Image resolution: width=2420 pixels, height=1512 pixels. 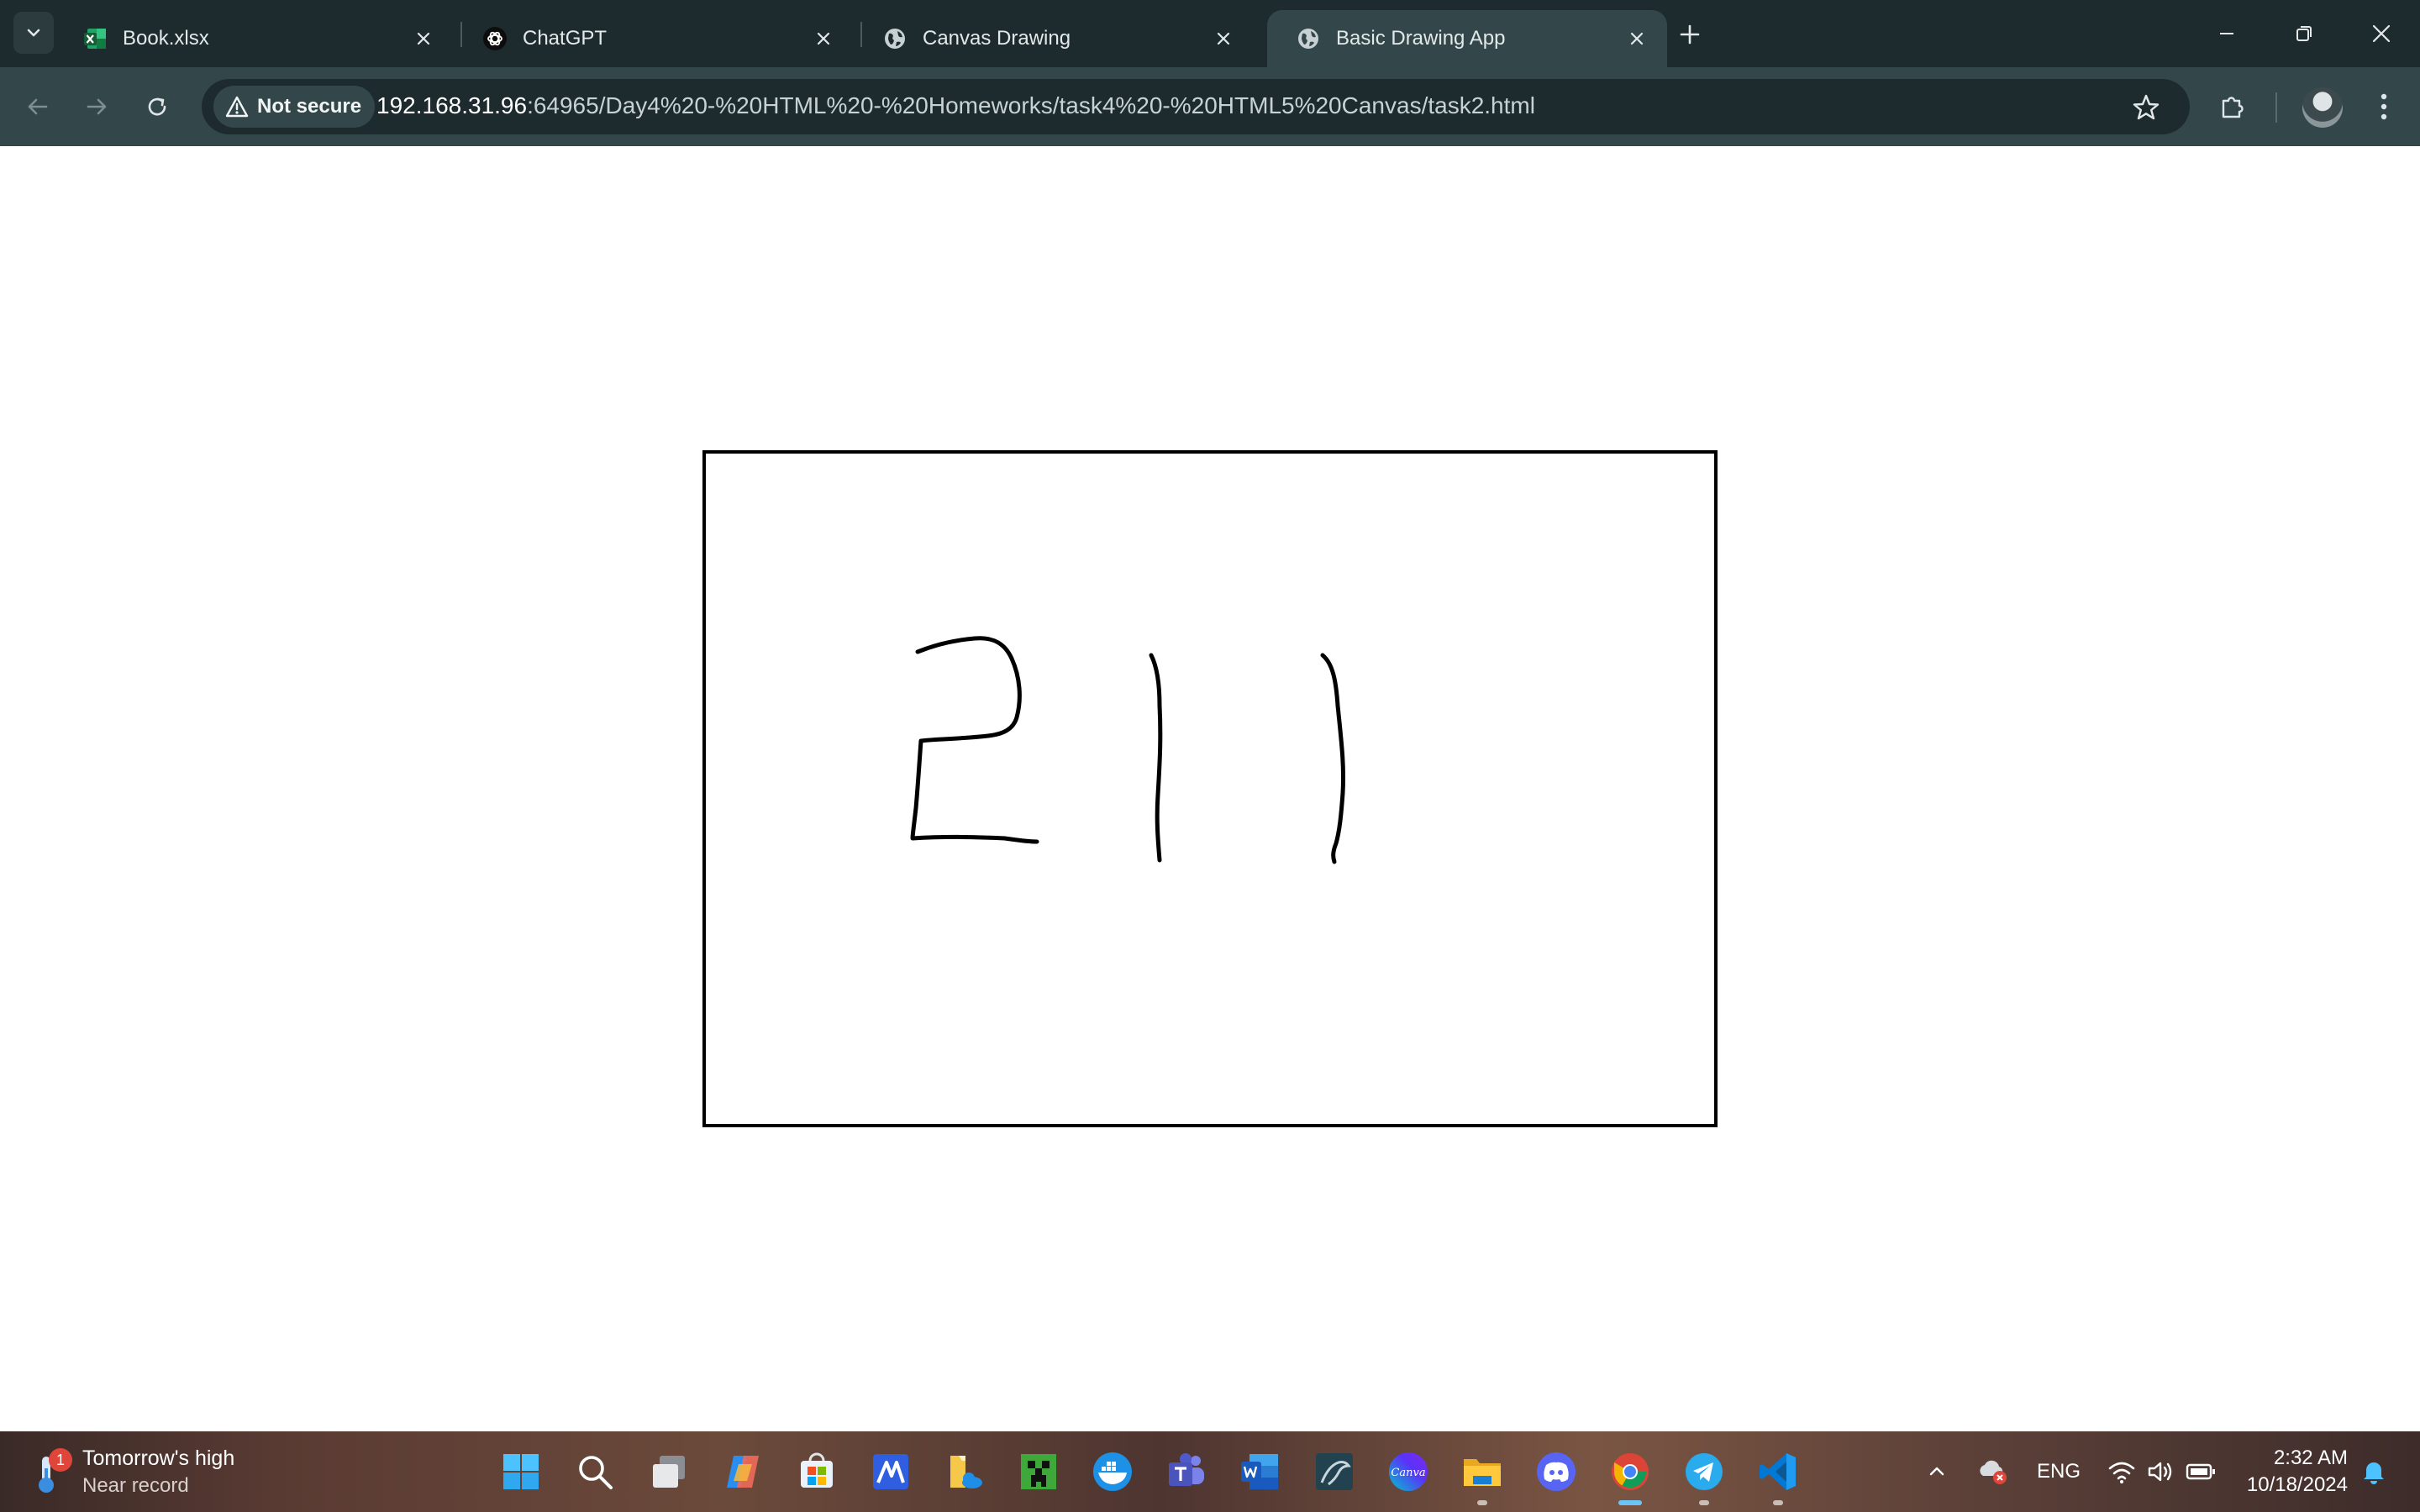 I want to click on taskbar-search-button, so click(x=595, y=1471).